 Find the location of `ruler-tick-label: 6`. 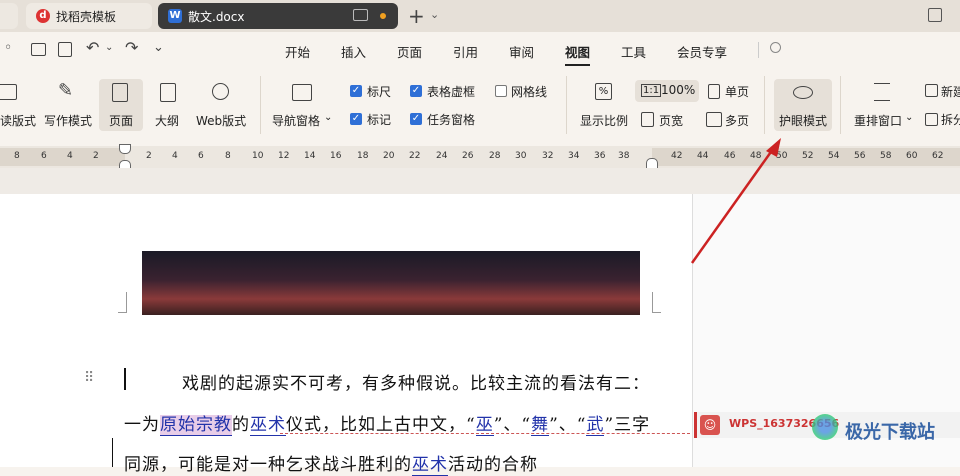

ruler-tick-label: 6 is located at coordinates (44, 156).